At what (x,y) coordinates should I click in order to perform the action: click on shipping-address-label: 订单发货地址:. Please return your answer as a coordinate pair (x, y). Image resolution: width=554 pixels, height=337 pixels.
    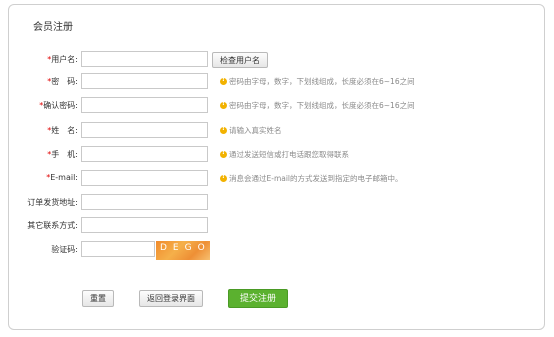
    Looking at the image, I should click on (52, 202).